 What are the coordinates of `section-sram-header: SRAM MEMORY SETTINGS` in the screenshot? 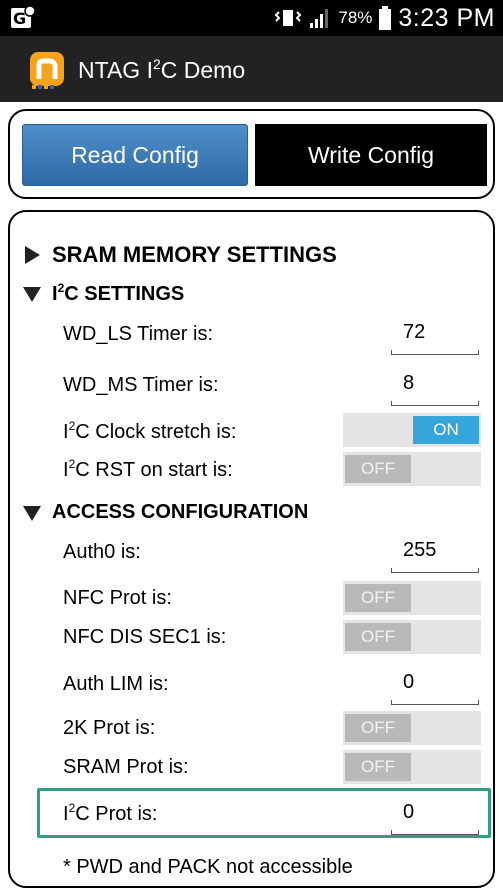 It's located at (179, 255).